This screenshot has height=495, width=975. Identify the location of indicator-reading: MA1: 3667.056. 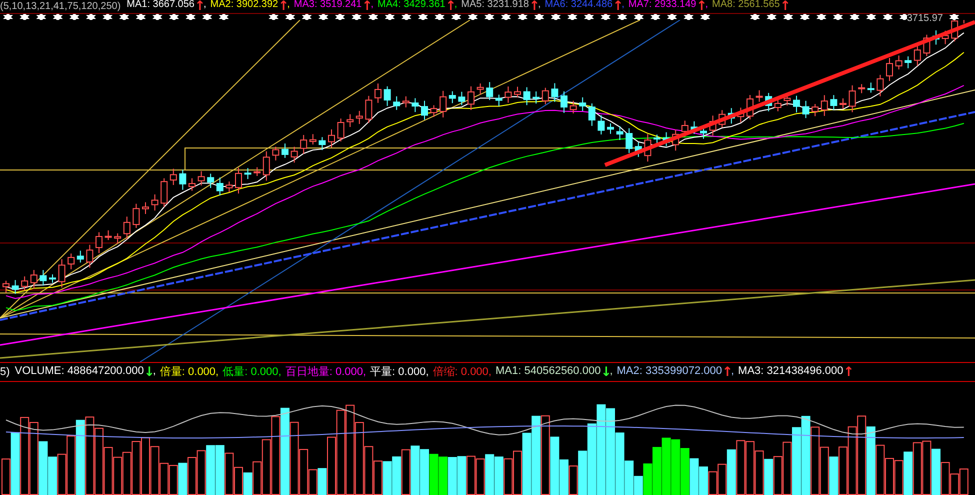
(160, 6).